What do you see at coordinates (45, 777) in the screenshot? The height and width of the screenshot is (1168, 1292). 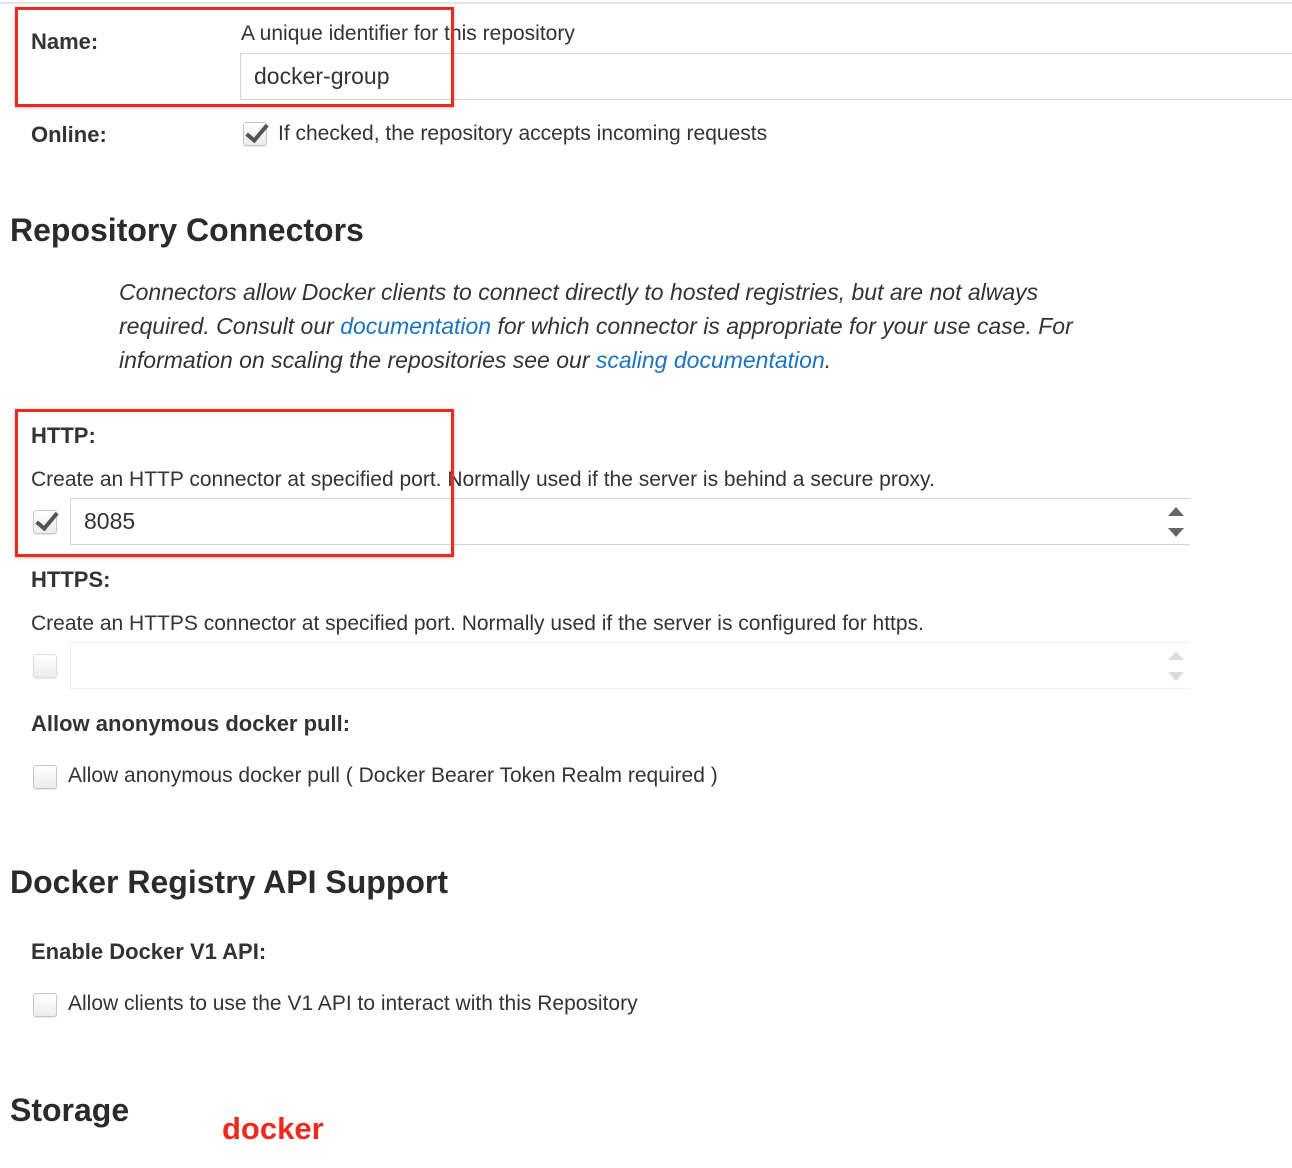 I see `anonymous-pull-checkbox` at bounding box center [45, 777].